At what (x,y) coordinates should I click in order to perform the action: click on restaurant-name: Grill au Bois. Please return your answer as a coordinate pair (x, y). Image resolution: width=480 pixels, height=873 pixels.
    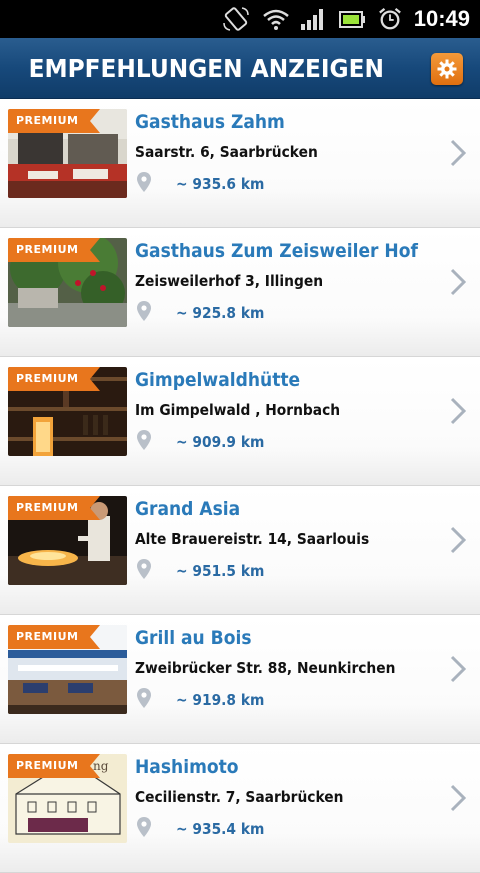
    Looking at the image, I should click on (193, 638).